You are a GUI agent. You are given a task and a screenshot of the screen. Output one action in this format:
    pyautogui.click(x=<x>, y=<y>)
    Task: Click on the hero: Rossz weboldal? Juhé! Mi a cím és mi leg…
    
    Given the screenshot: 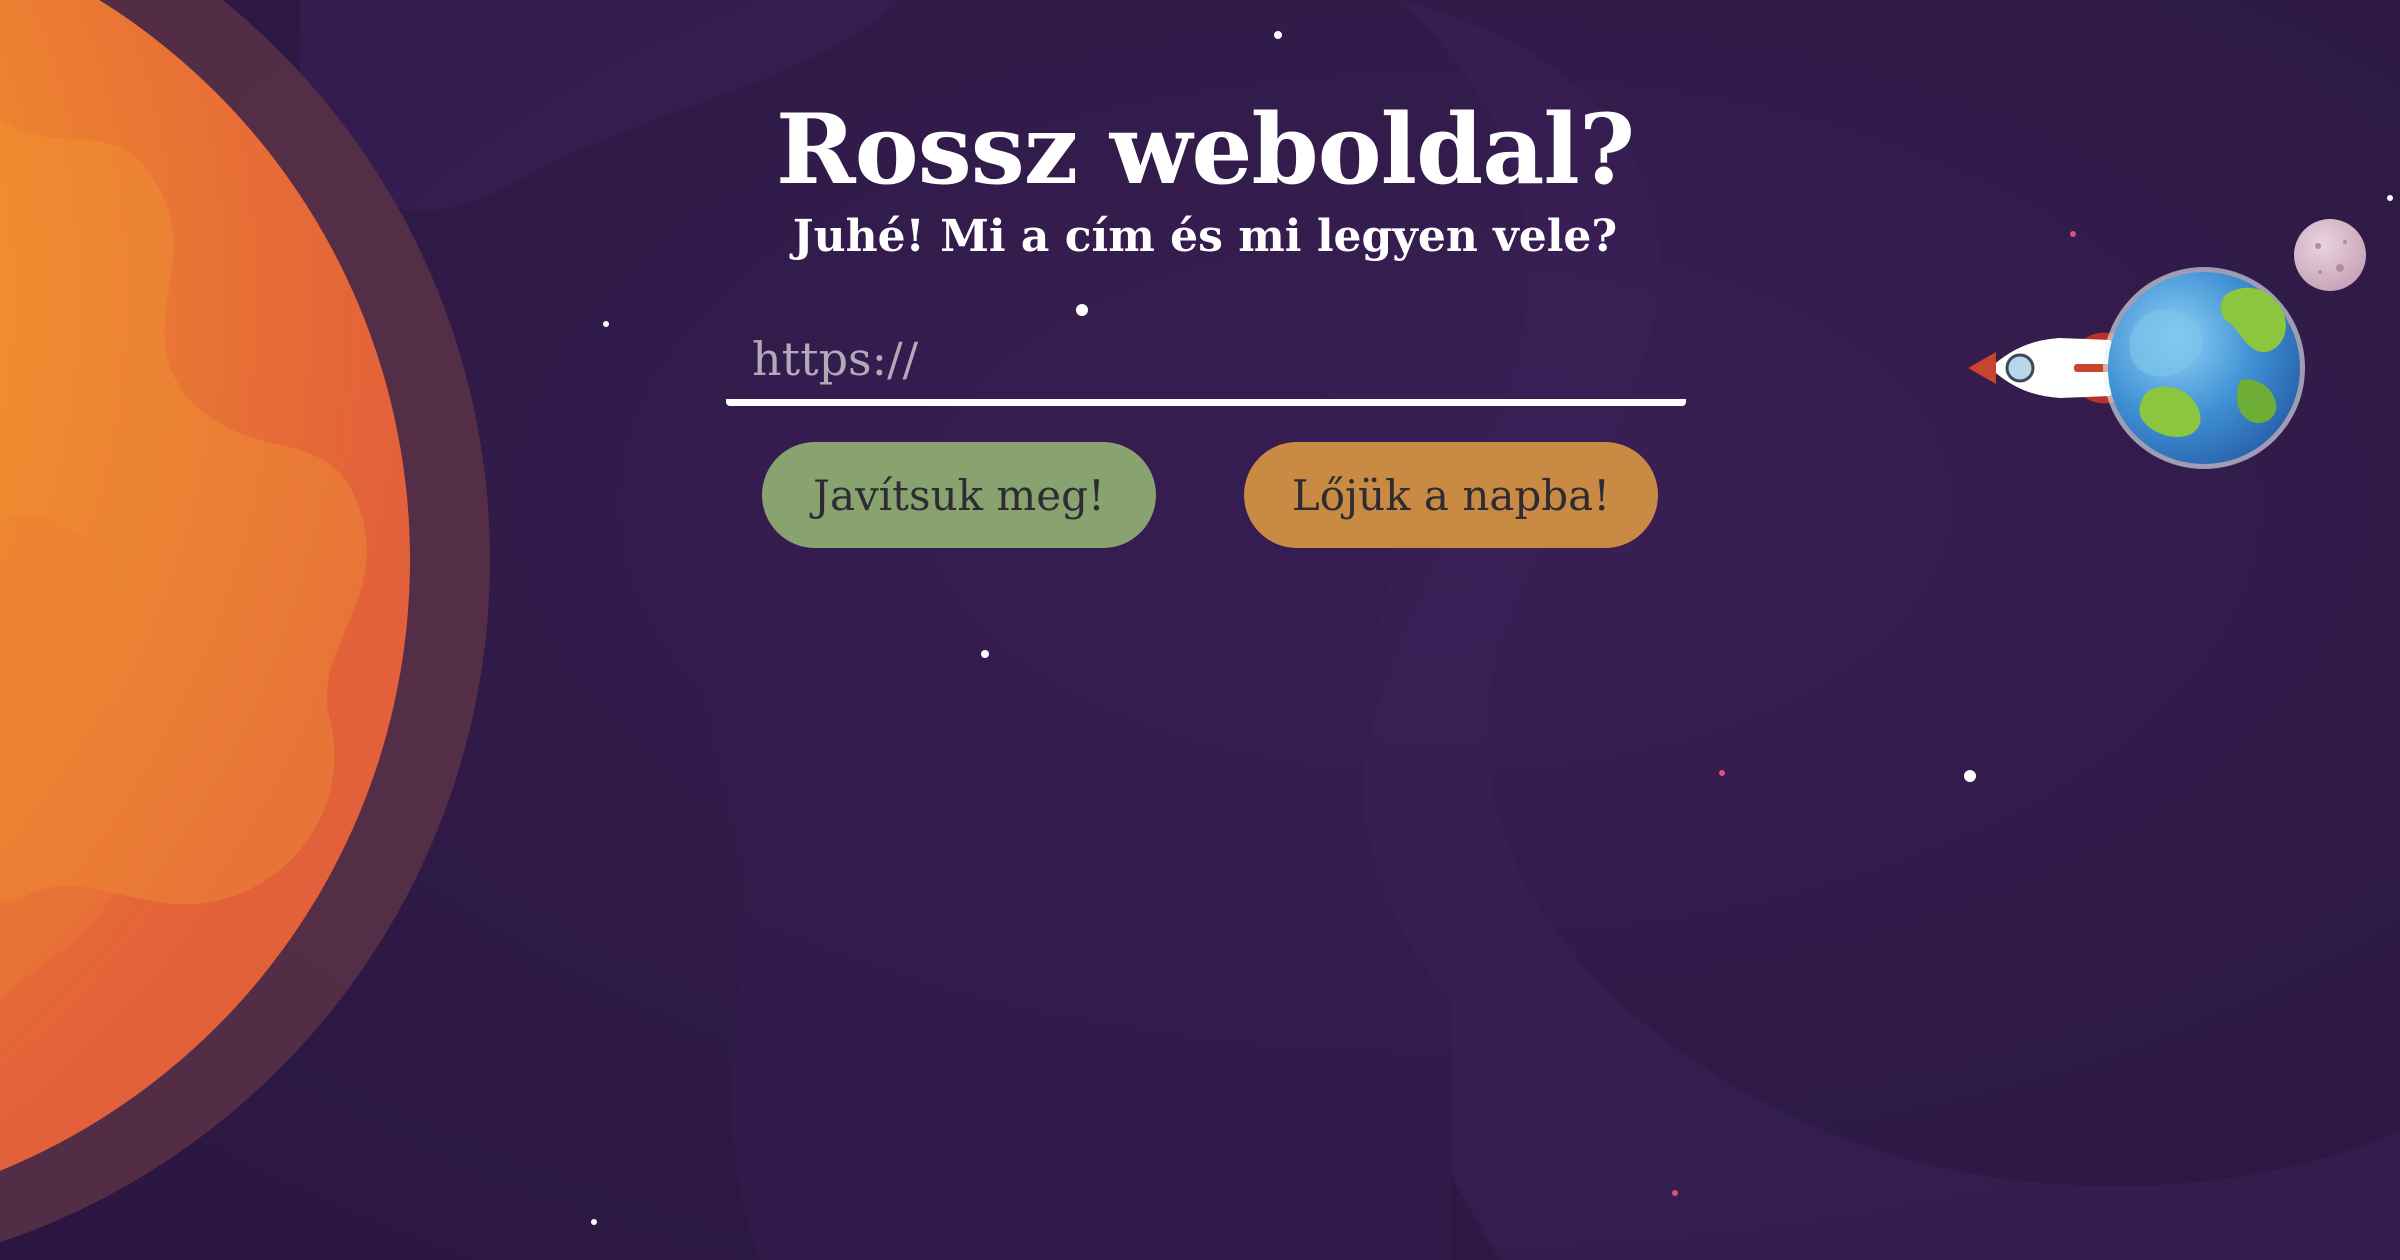 What is the action you would take?
    pyautogui.click(x=1205, y=180)
    